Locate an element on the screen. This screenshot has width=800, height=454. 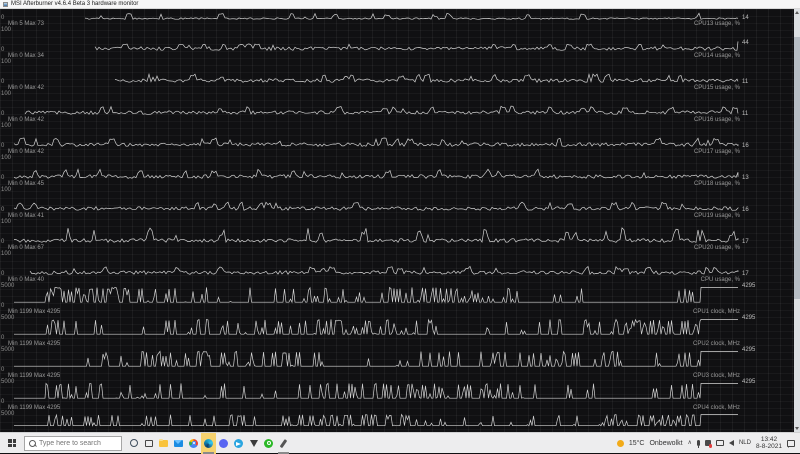
taskbar-apps is located at coordinates (208, 443).